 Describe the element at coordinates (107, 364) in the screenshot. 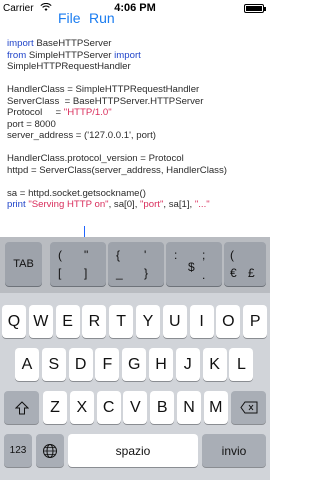

I see `key-f: F` at that location.